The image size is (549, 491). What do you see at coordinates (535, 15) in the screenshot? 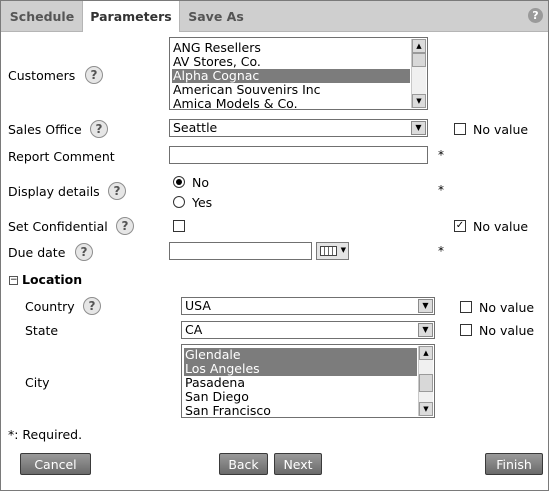
I see `help-icon: ?` at bounding box center [535, 15].